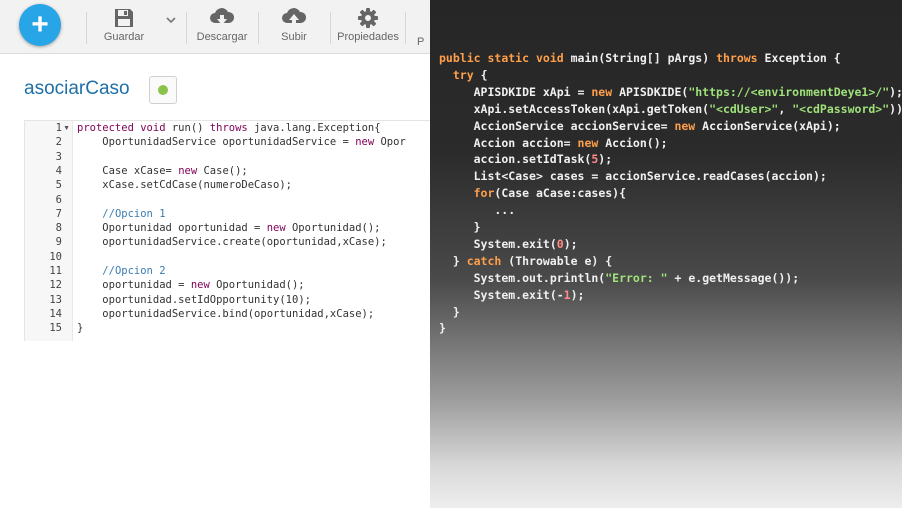 This screenshot has width=902, height=508. What do you see at coordinates (368, 37) in the screenshot?
I see `properties-label: Propiedades` at bounding box center [368, 37].